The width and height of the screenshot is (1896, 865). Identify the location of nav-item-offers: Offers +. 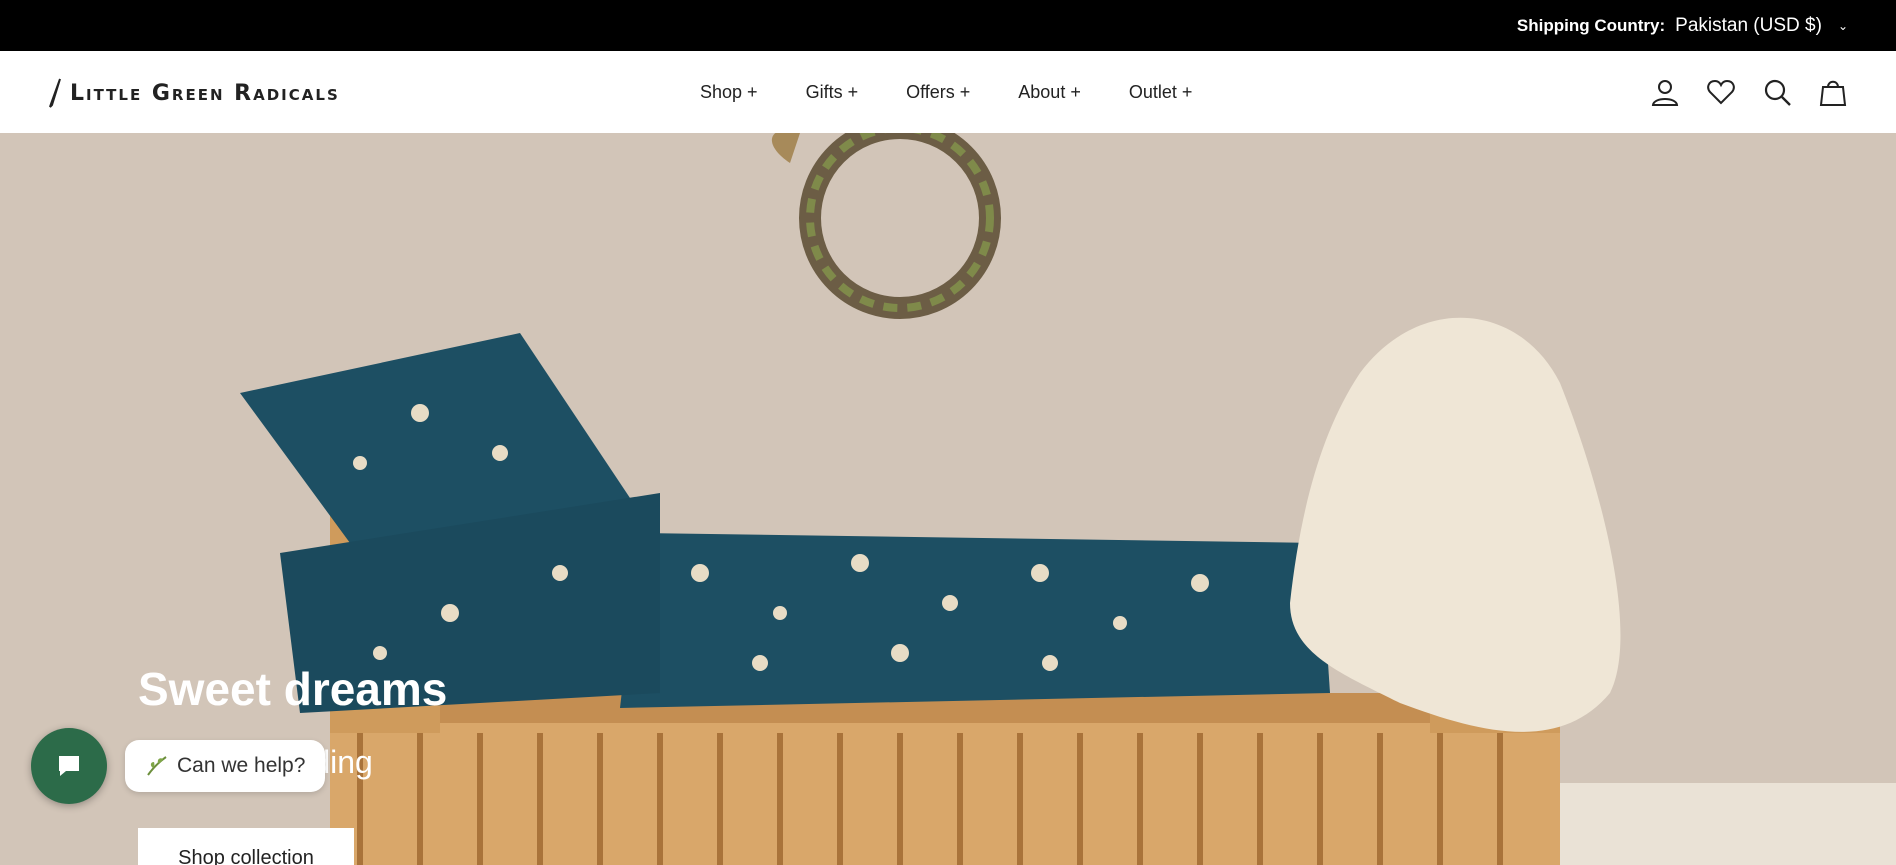
(938, 92).